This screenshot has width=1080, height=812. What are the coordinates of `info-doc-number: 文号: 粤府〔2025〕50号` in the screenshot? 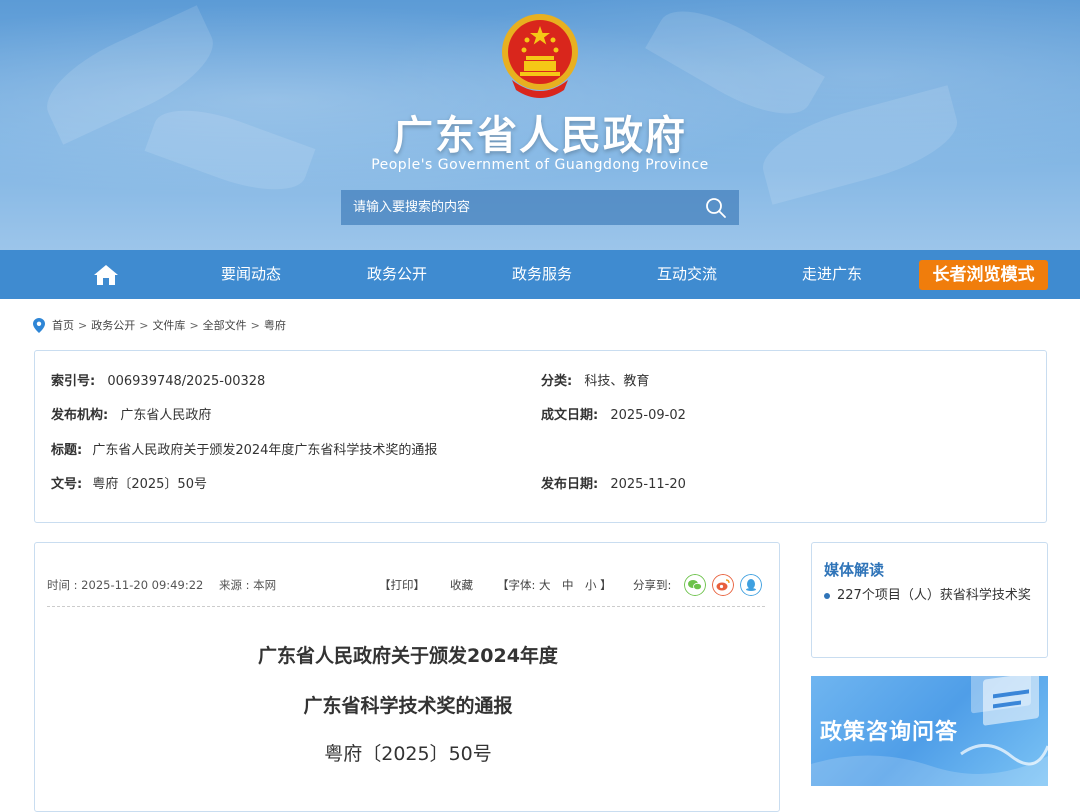 It's located at (129, 482).